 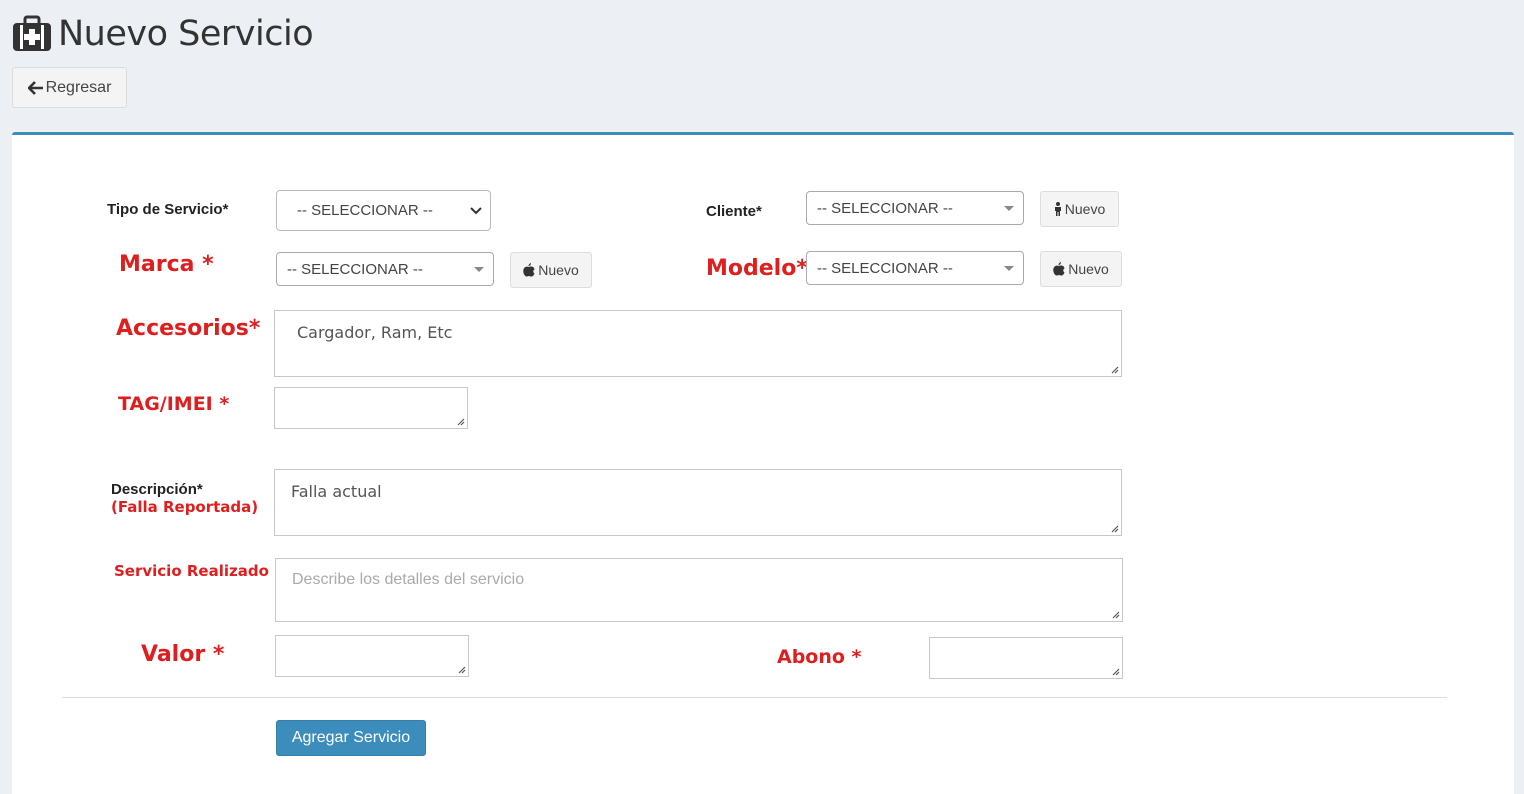 What do you see at coordinates (372, 656) in the screenshot?
I see `valor-textarea` at bounding box center [372, 656].